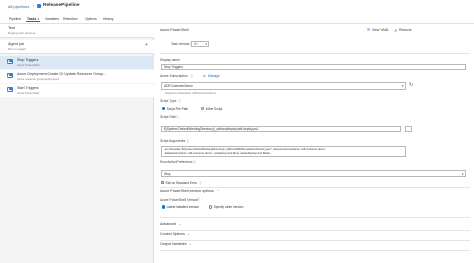 The image size is (474, 263). What do you see at coordinates (163, 182) in the screenshot?
I see `checkbox-icon` at bounding box center [163, 182].